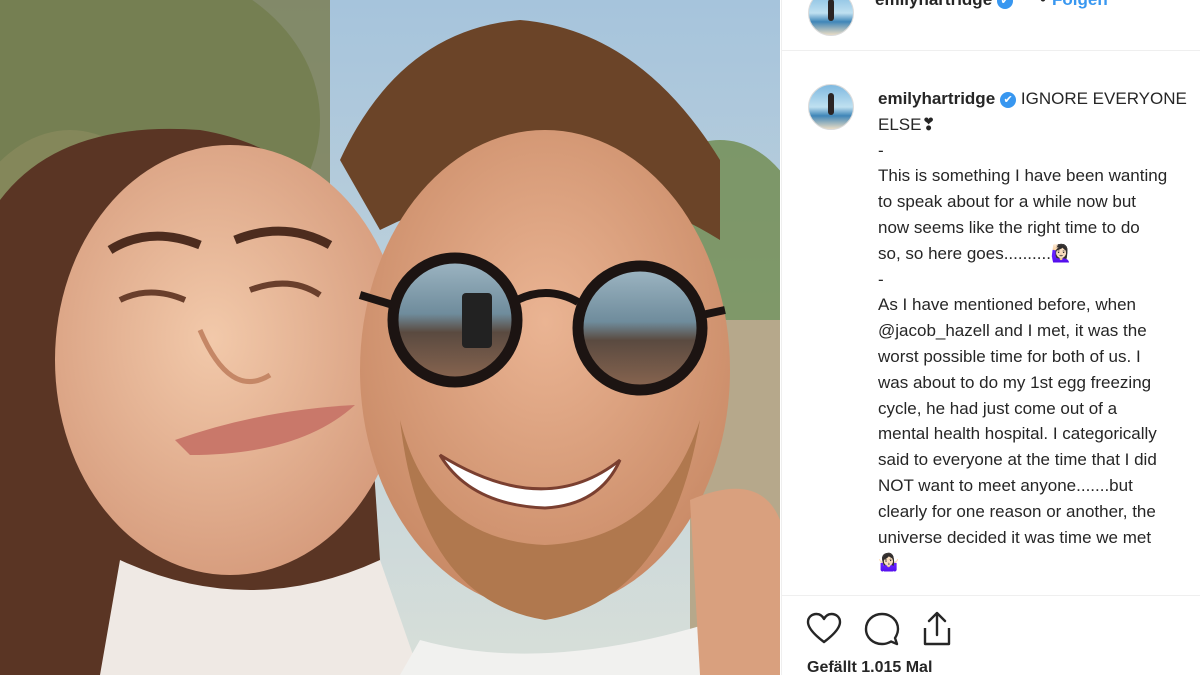 This screenshot has height=675, width=1200. Describe the element at coordinates (907, 124) in the screenshot. I see `caption-line: ELSE❣` at that location.